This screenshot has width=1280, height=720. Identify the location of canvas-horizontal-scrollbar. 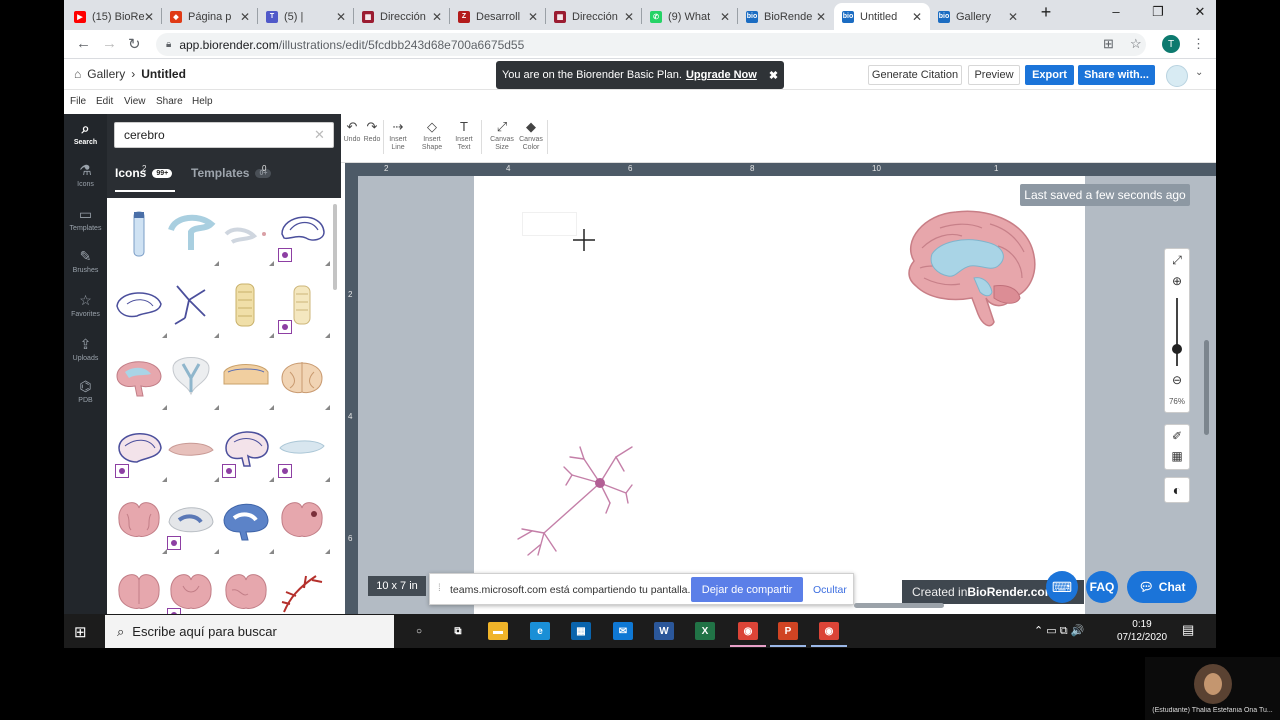
(899, 605).